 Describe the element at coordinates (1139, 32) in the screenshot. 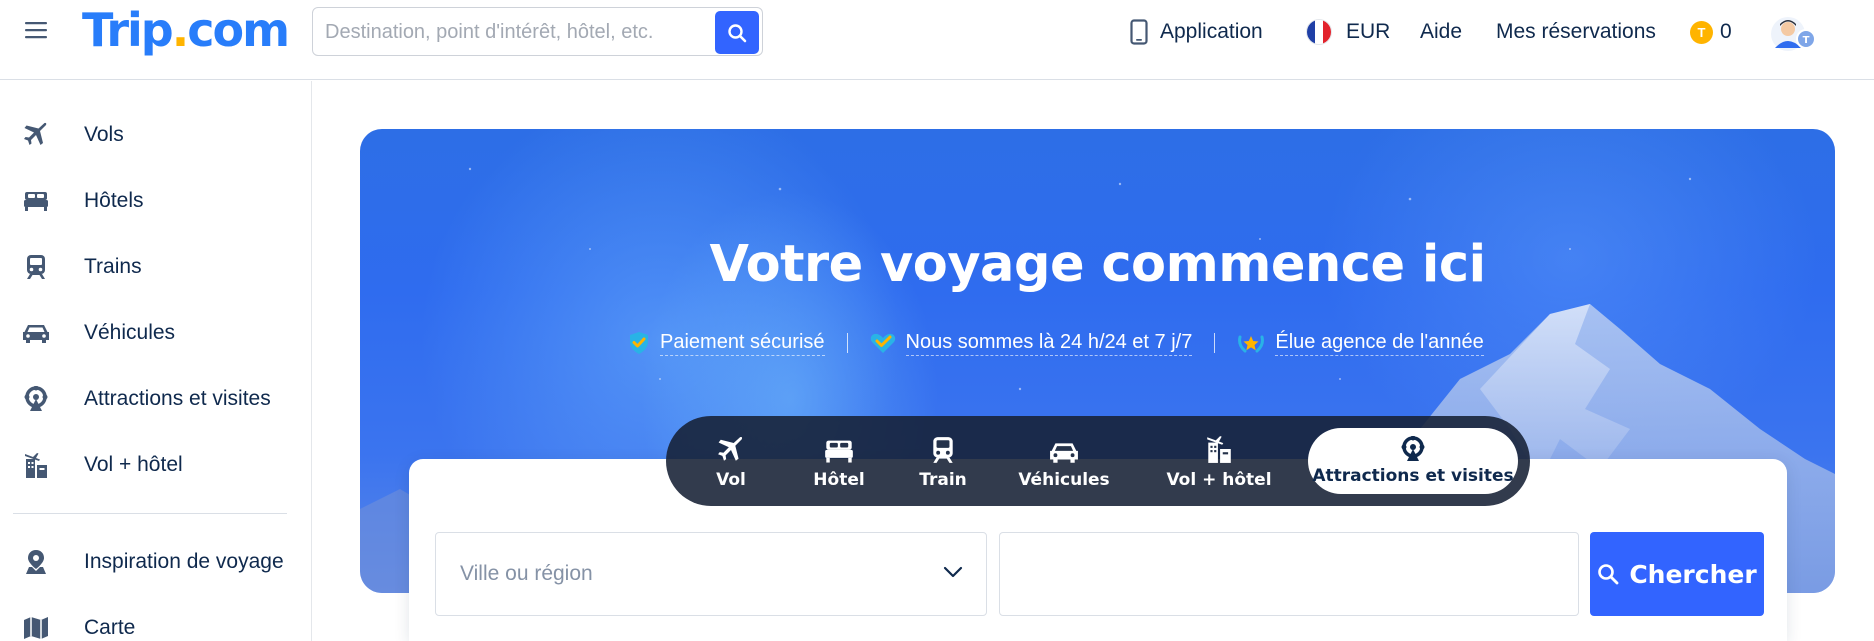

I see `phone-icon` at that location.